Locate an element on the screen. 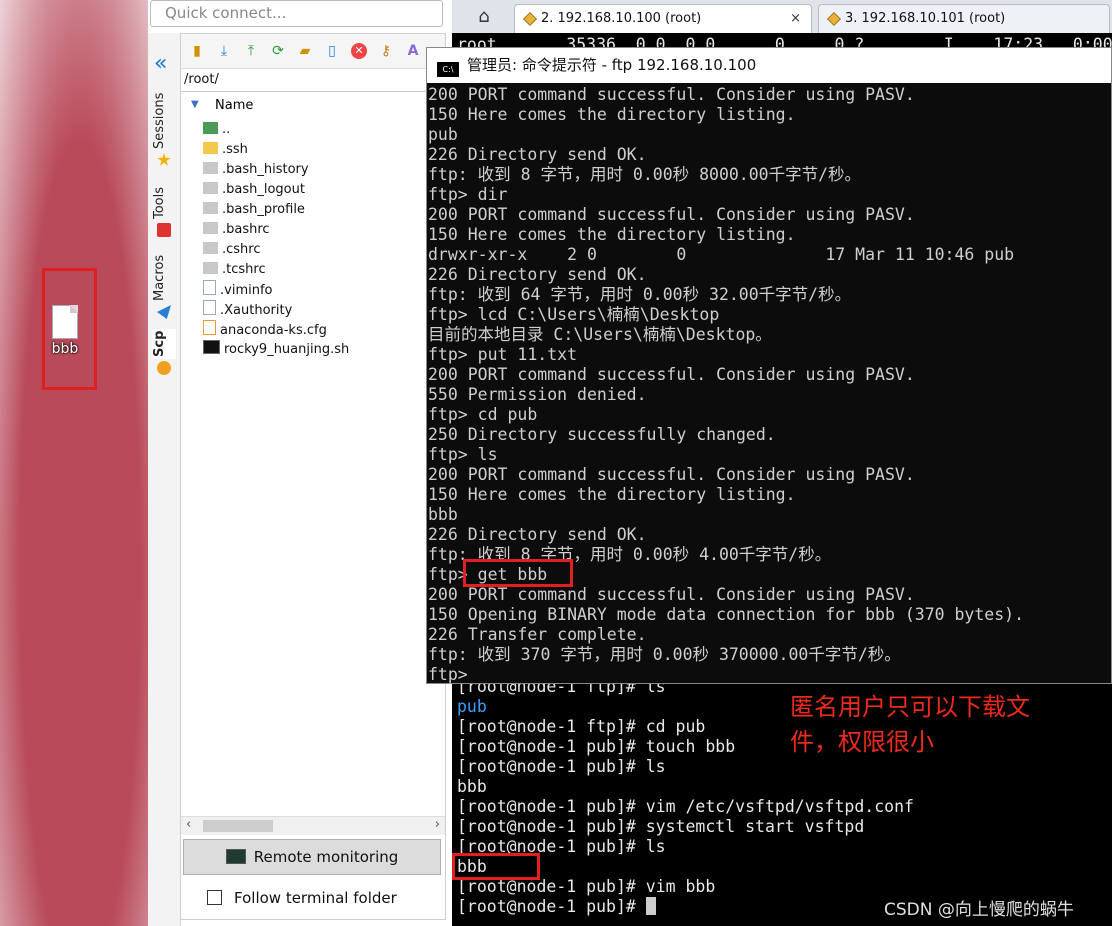 This screenshot has width=1112, height=926. cmd-line: ftp> cd pub is located at coordinates (483, 414).